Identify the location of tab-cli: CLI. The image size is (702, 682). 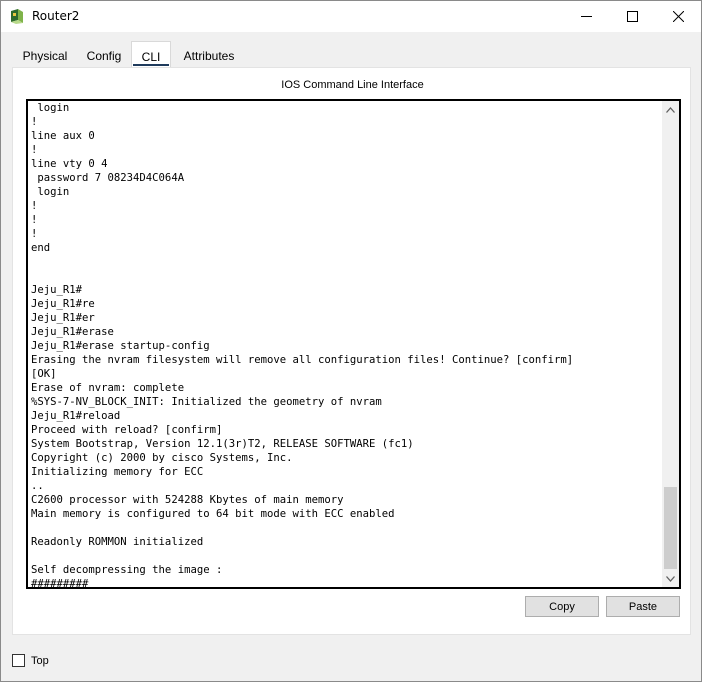
(151, 54).